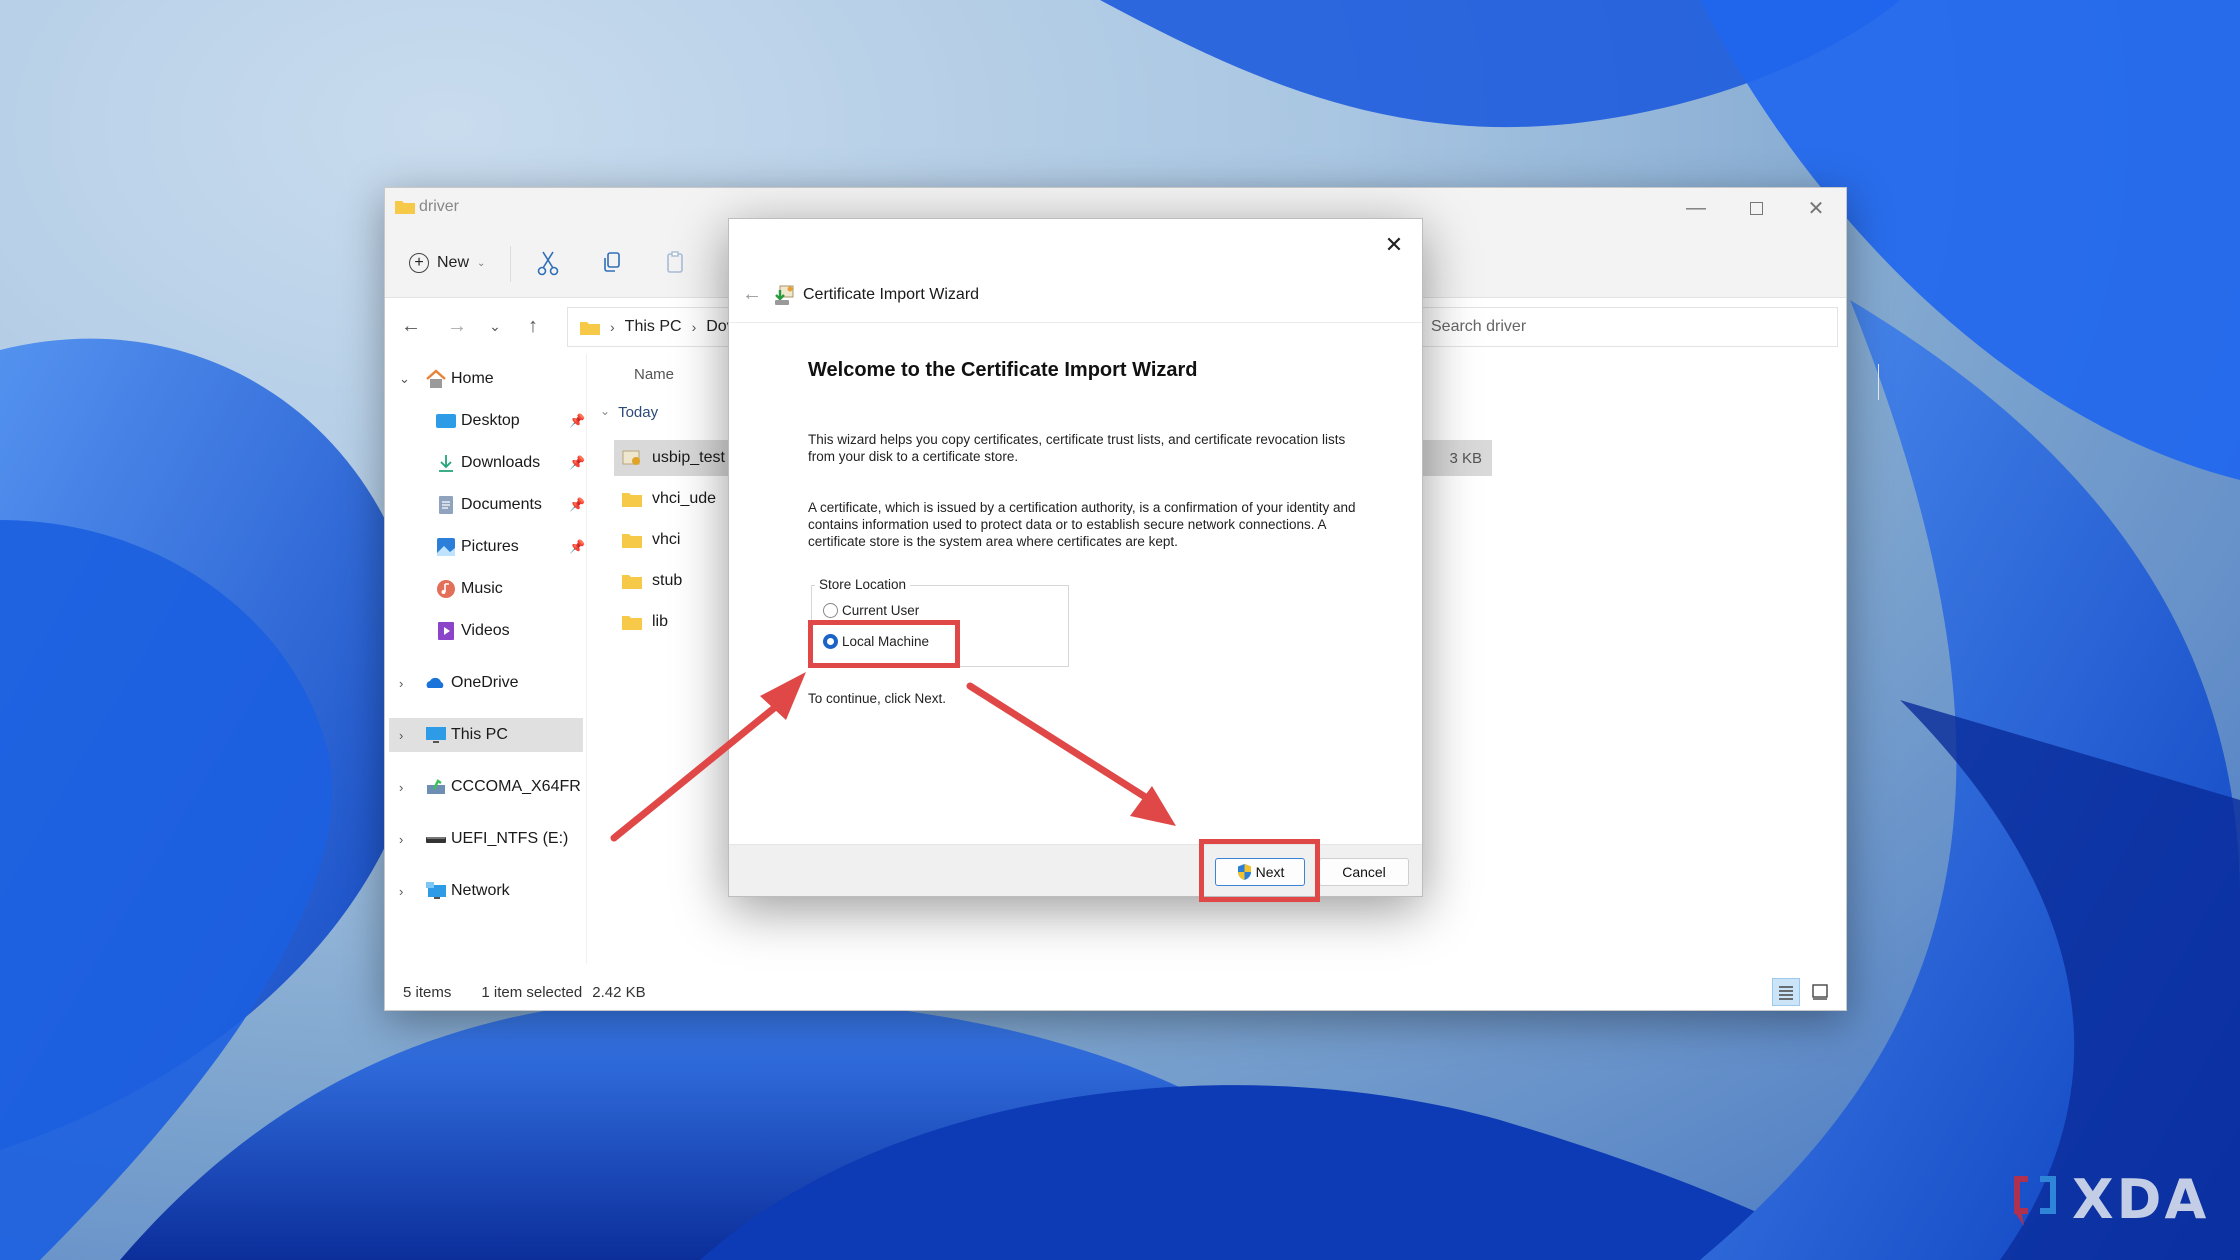 This screenshot has height=1260, width=2240. Describe the element at coordinates (641, 622) in the screenshot. I see `file-row-lib: lib` at that location.